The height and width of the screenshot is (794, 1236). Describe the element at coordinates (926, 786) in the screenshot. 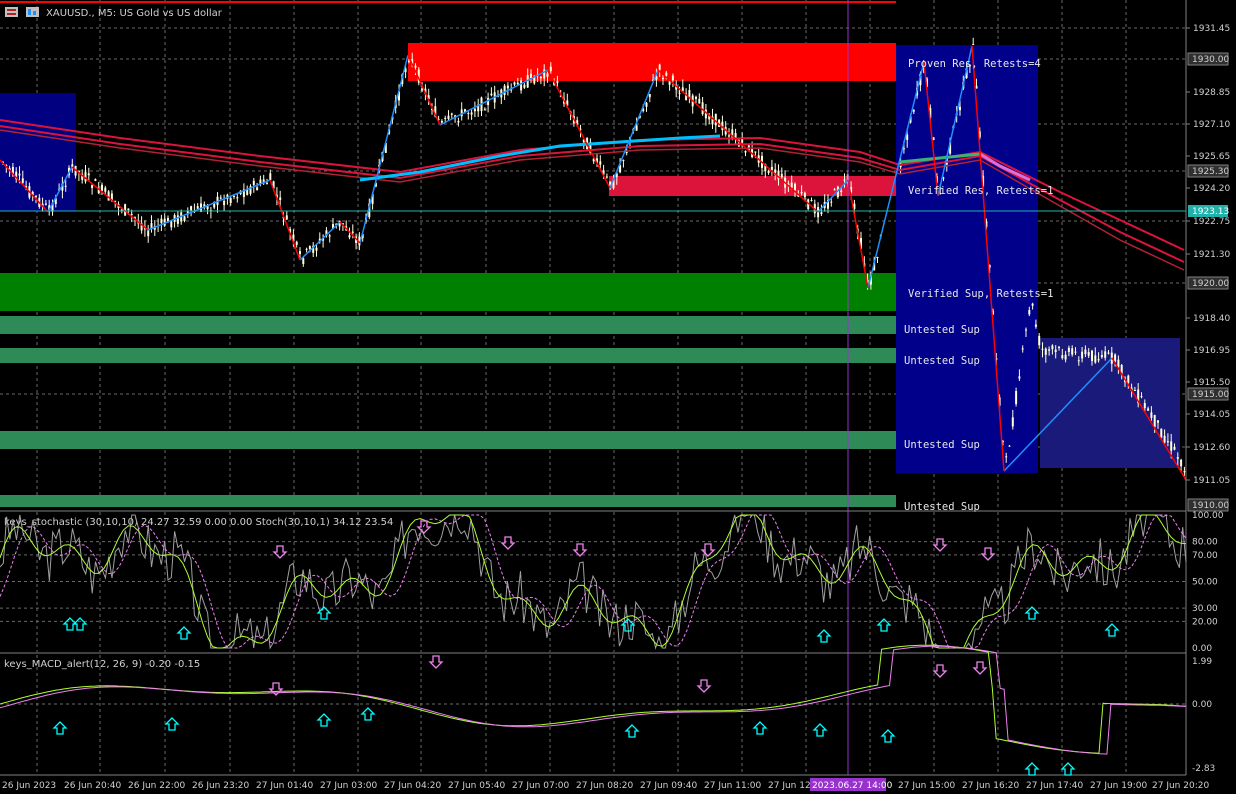

I see `time-label: 27 Jun 15:00` at that location.